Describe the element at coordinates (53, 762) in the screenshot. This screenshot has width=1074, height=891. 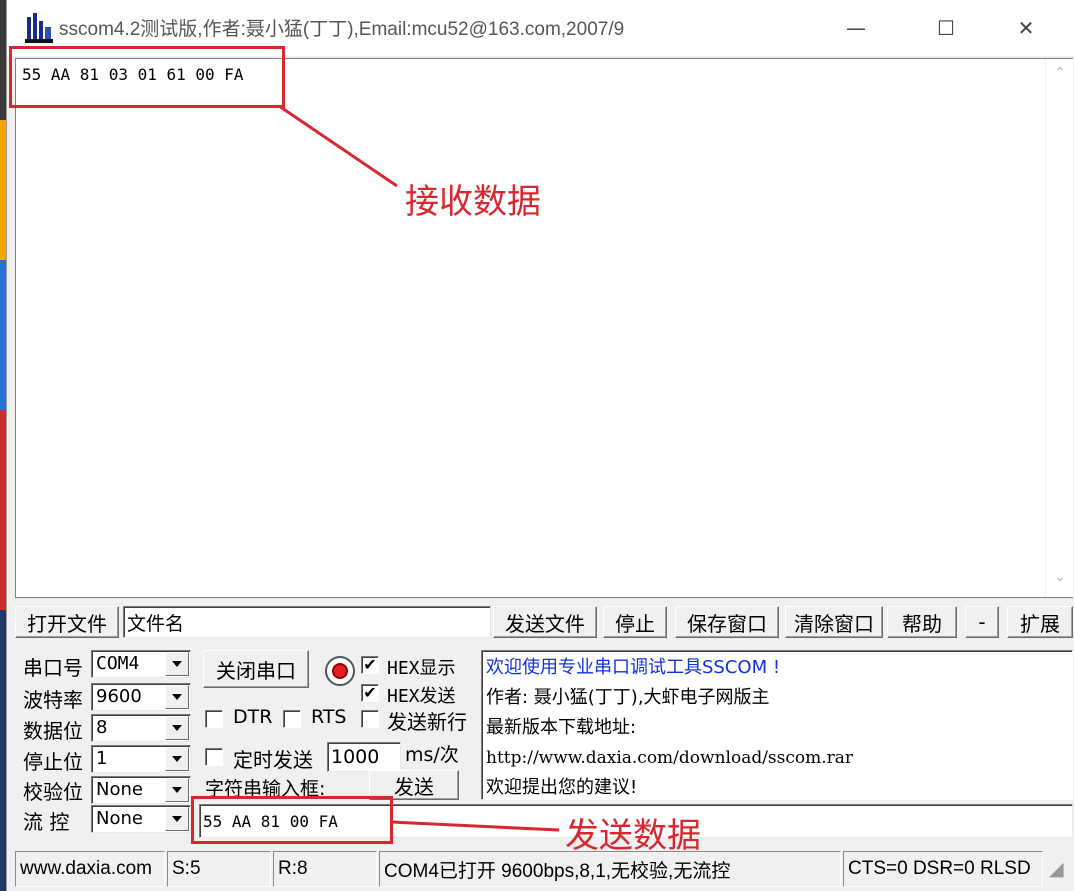
I see `stop-bits-label: 停止位` at that location.